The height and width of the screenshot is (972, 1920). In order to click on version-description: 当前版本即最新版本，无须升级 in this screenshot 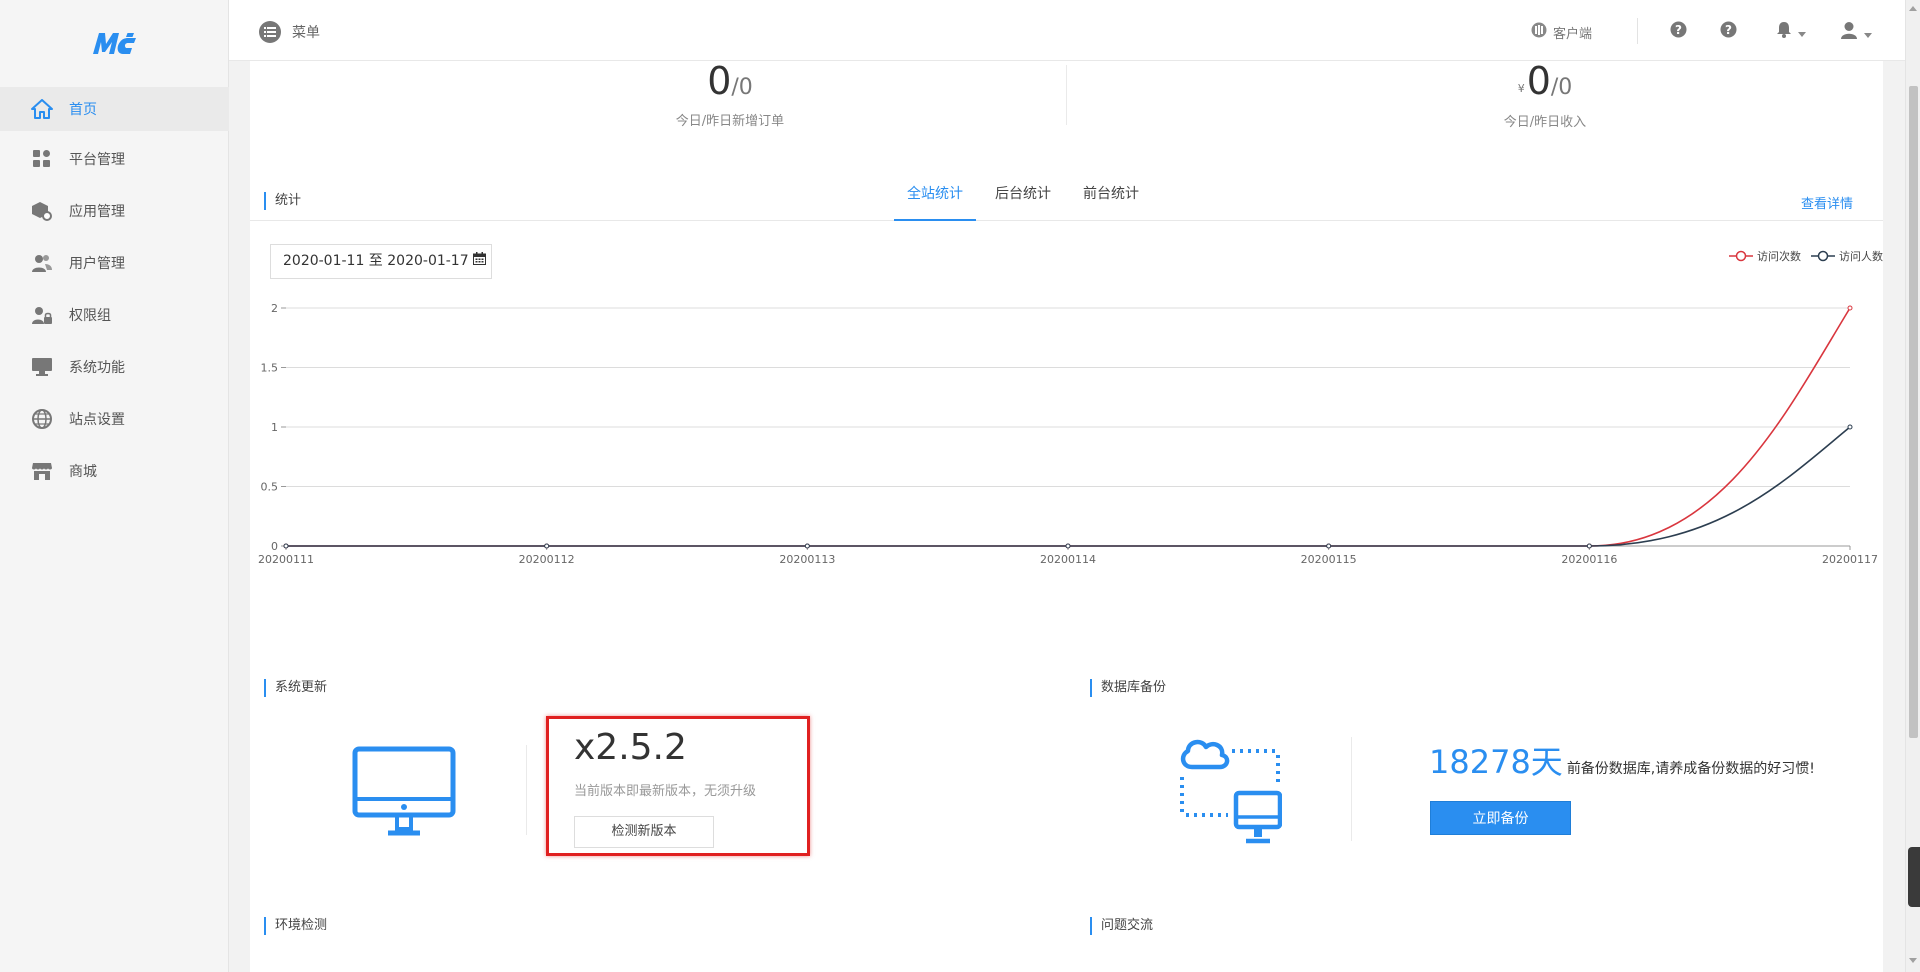, I will do `click(665, 791)`.